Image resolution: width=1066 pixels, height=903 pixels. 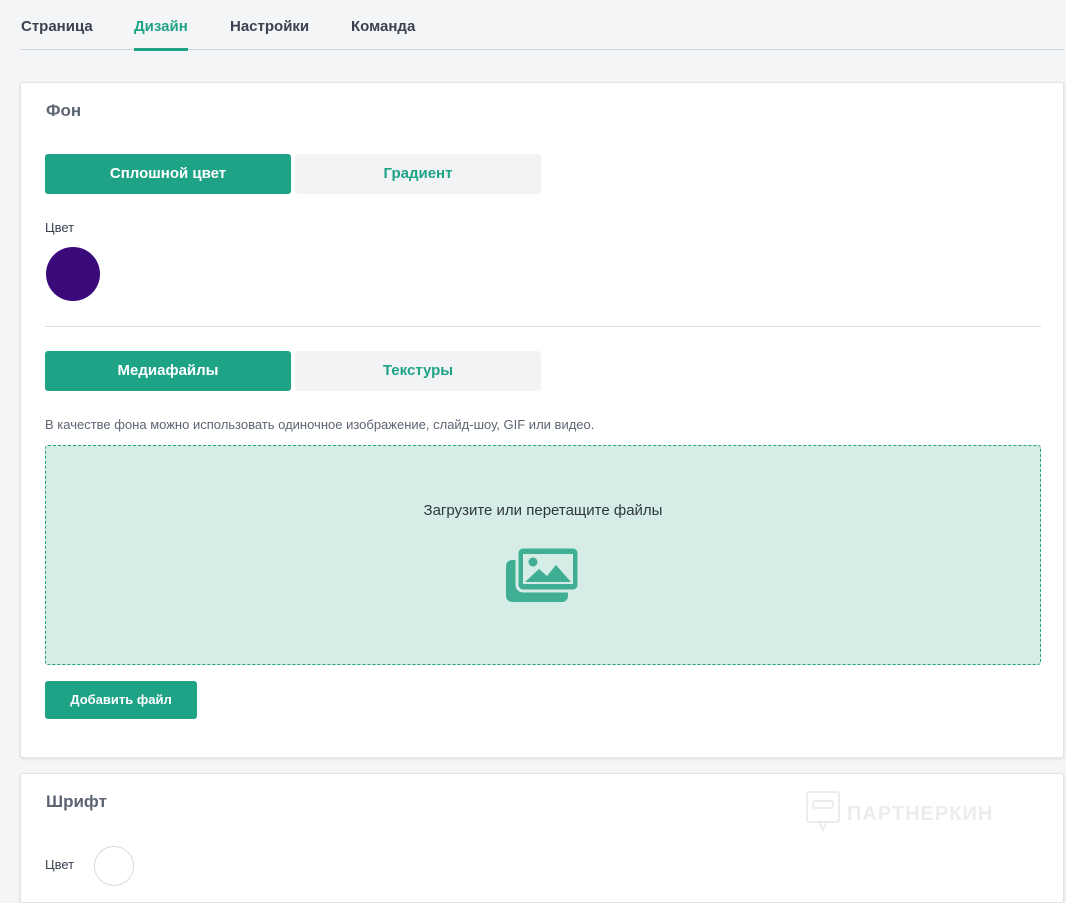 I want to click on top-tabs: Страница Дизайн Настройки Команда, so click(x=542, y=25).